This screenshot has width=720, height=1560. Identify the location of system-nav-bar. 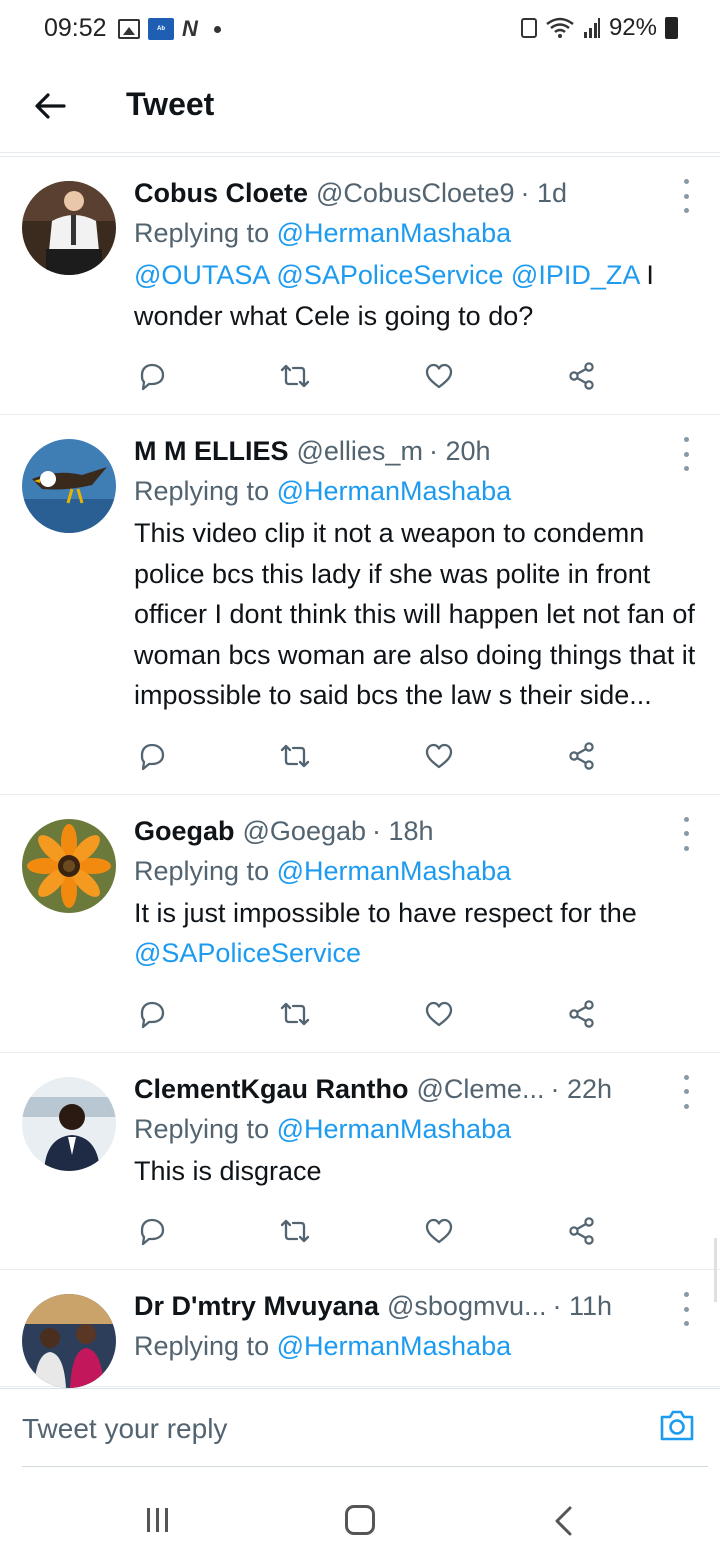
(360, 1516).